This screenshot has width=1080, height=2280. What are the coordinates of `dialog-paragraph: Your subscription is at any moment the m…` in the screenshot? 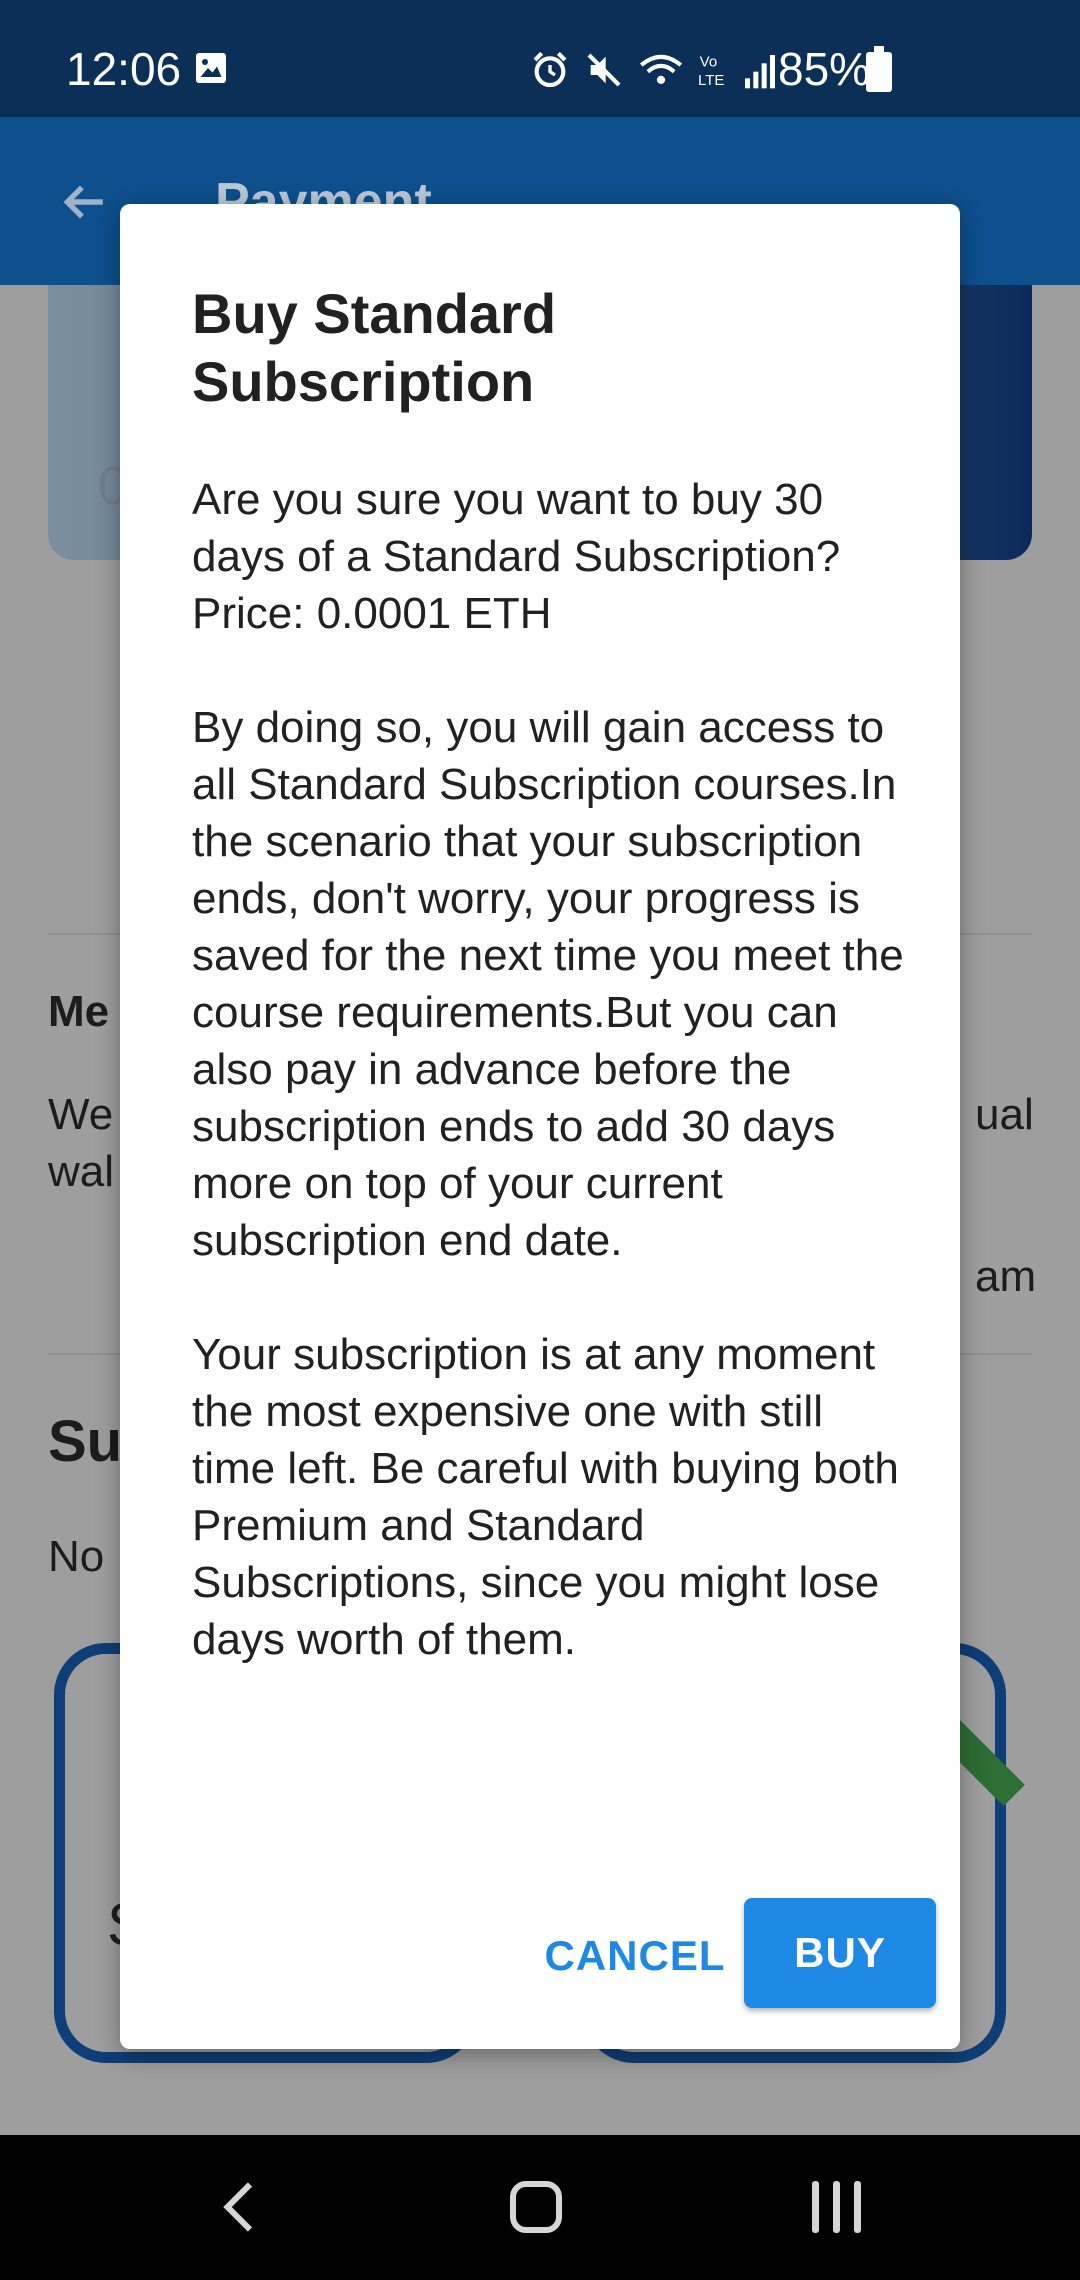 It's located at (545, 1497).